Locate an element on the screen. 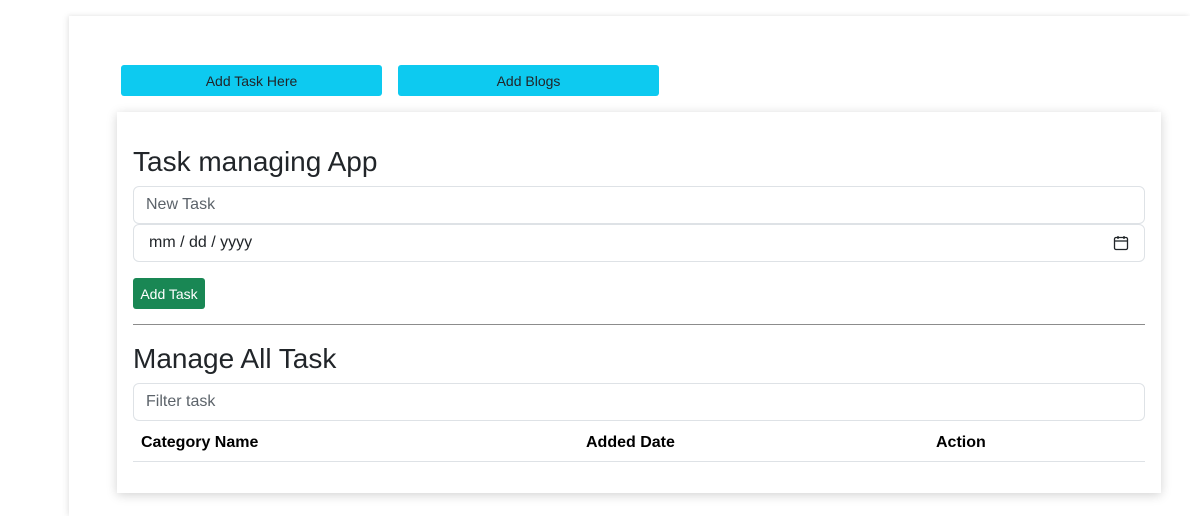 This screenshot has height=516, width=1190. task-table-header: Category Name Added Date Action is located at coordinates (639, 446).